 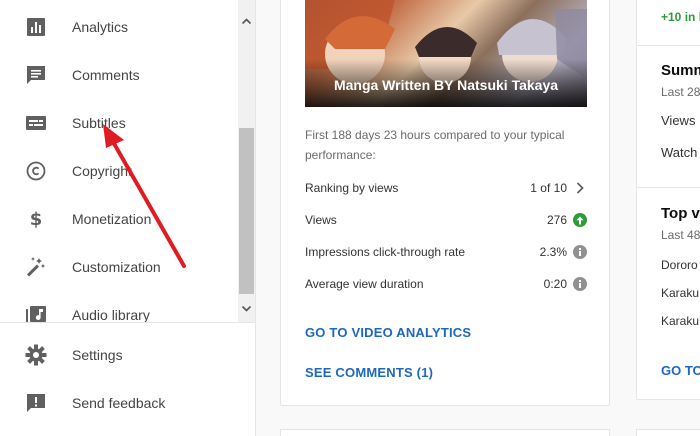 What do you see at coordinates (446, 284) in the screenshot?
I see `stat-duration-row: Average view duration 0:20` at bounding box center [446, 284].